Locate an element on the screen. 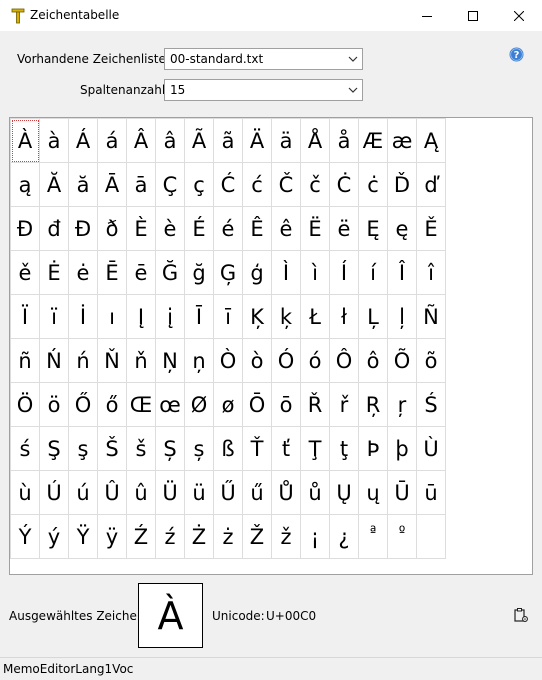 This screenshot has height=680, width=542. character-cell: Ī is located at coordinates (199, 317).